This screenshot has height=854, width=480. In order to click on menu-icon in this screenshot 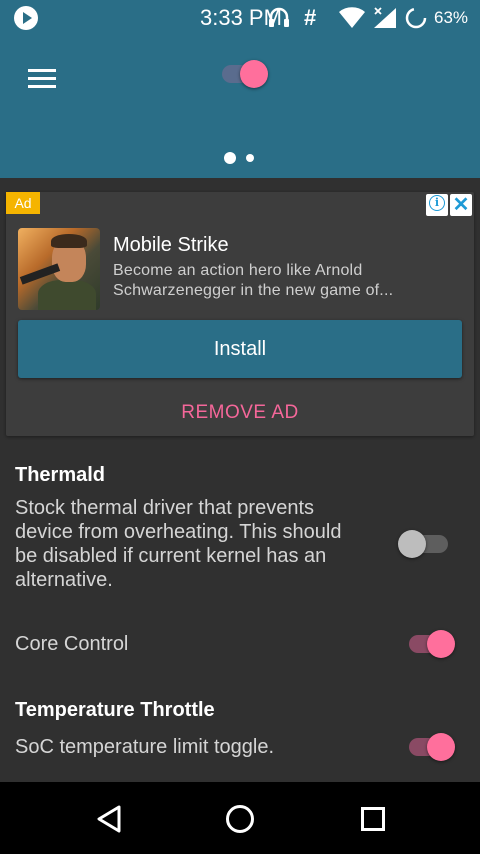, I will do `click(42, 70)`.